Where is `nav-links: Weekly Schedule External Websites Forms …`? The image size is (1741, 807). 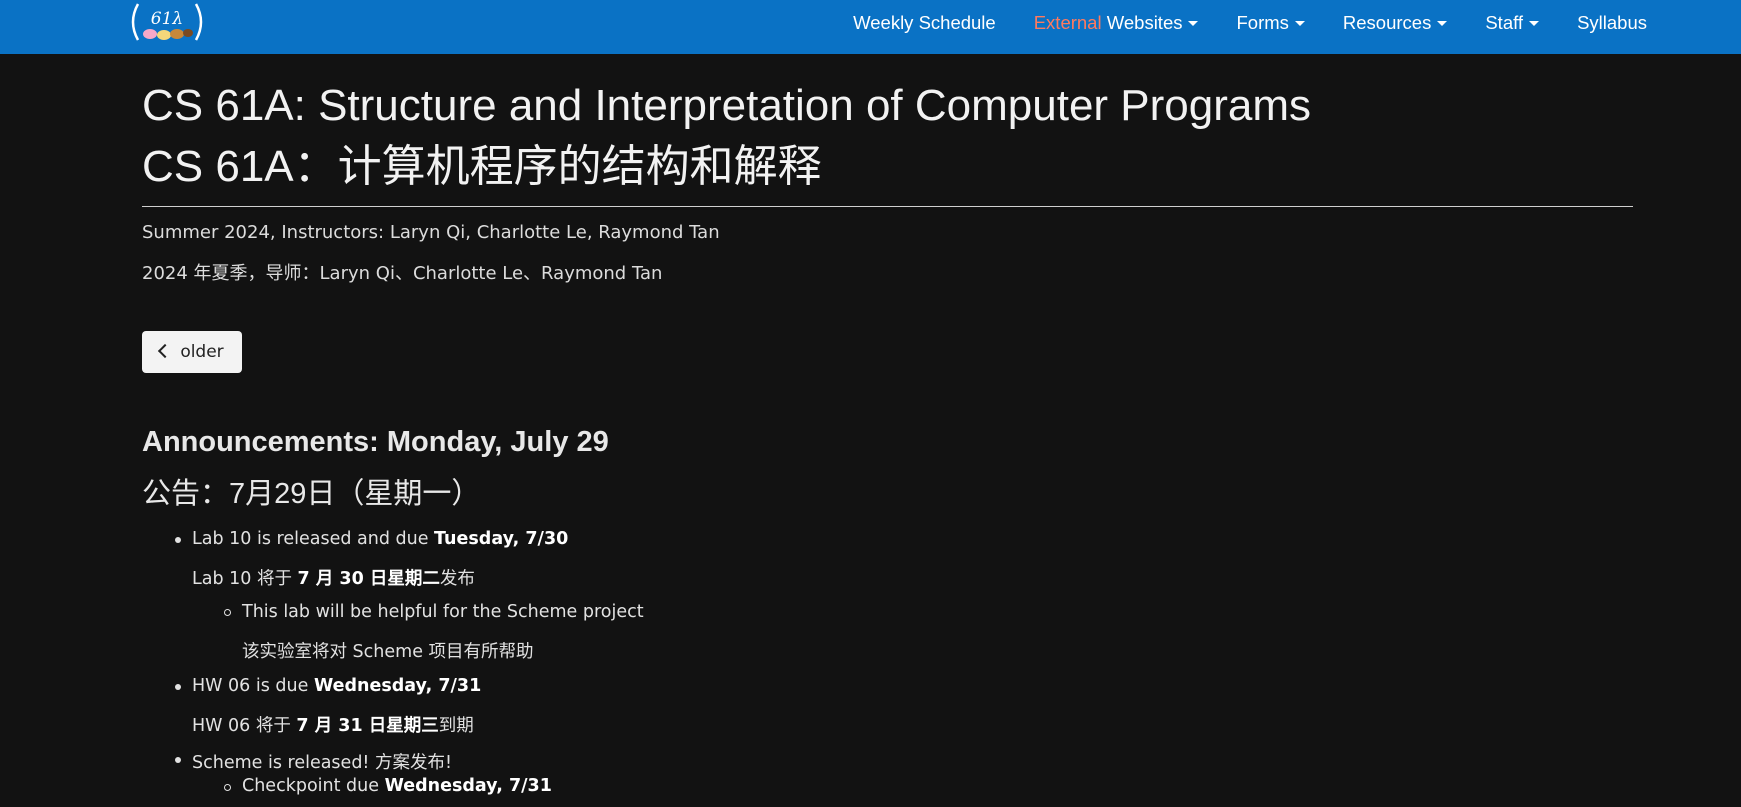
nav-links: Weekly Schedule External Websites Forms … is located at coordinates (1250, 23).